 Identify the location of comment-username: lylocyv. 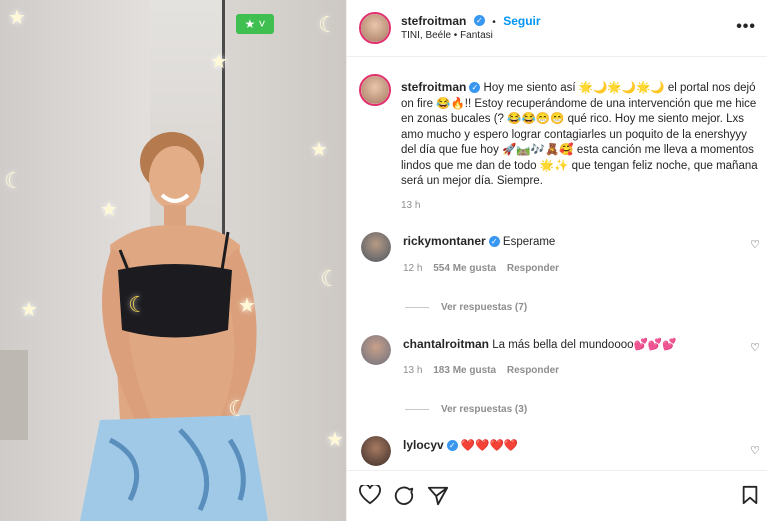
(423, 445).